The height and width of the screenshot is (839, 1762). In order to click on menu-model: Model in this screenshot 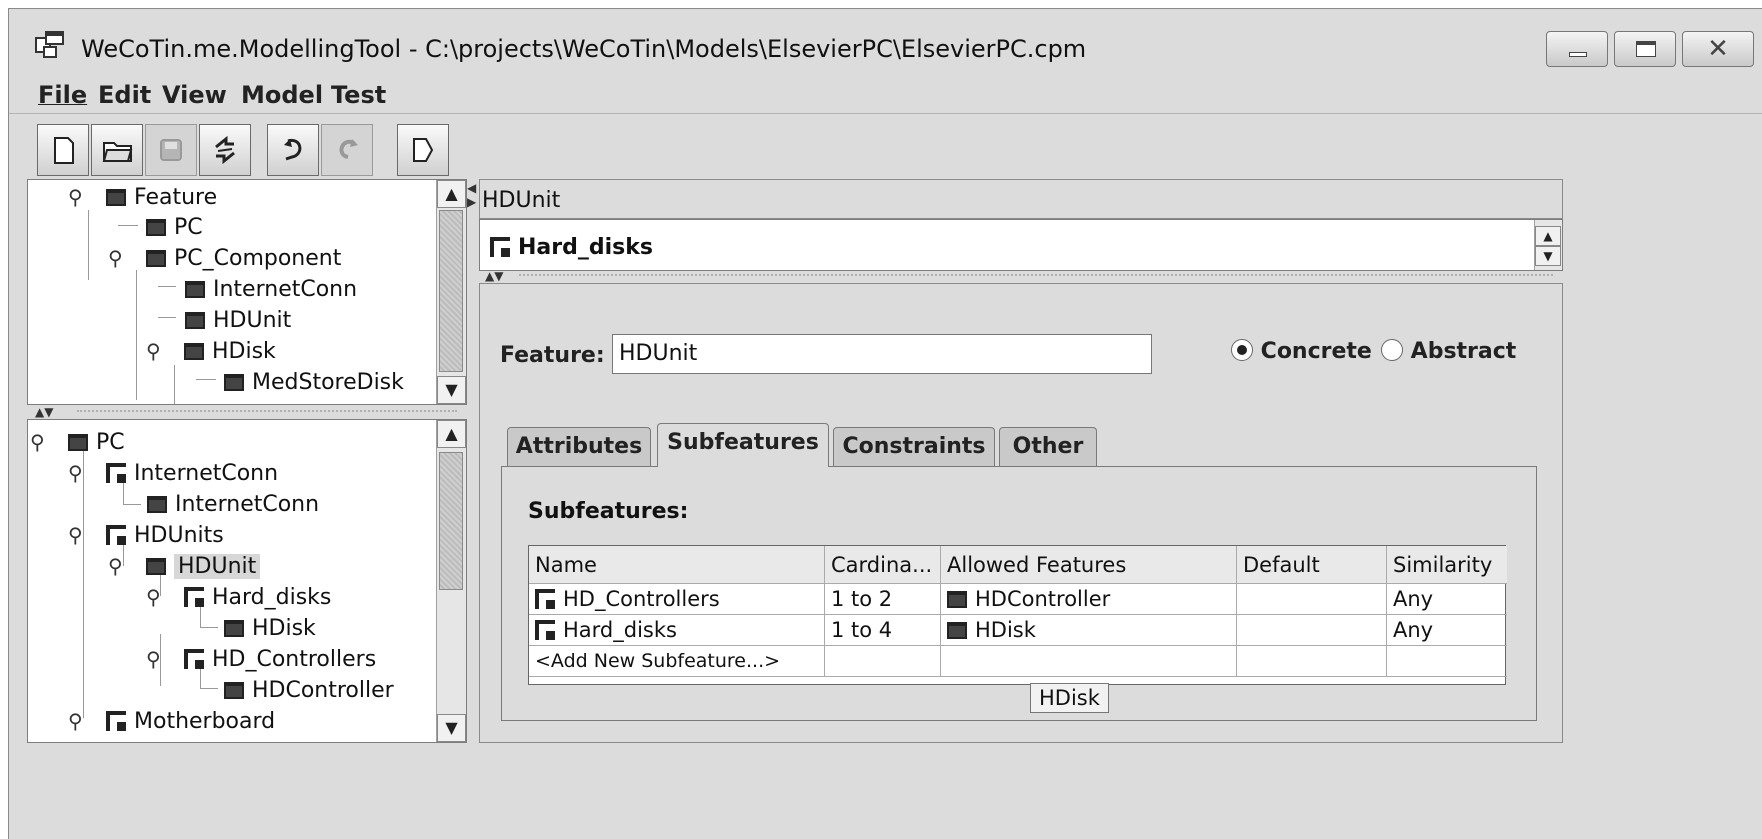, I will do `click(282, 95)`.